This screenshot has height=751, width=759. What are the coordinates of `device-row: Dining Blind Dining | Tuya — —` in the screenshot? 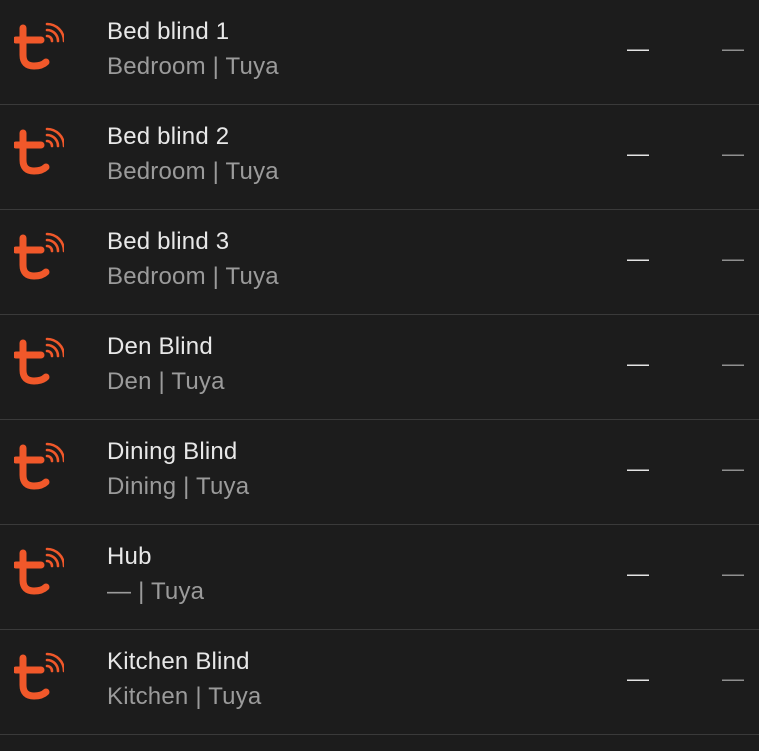 It's located at (379, 472).